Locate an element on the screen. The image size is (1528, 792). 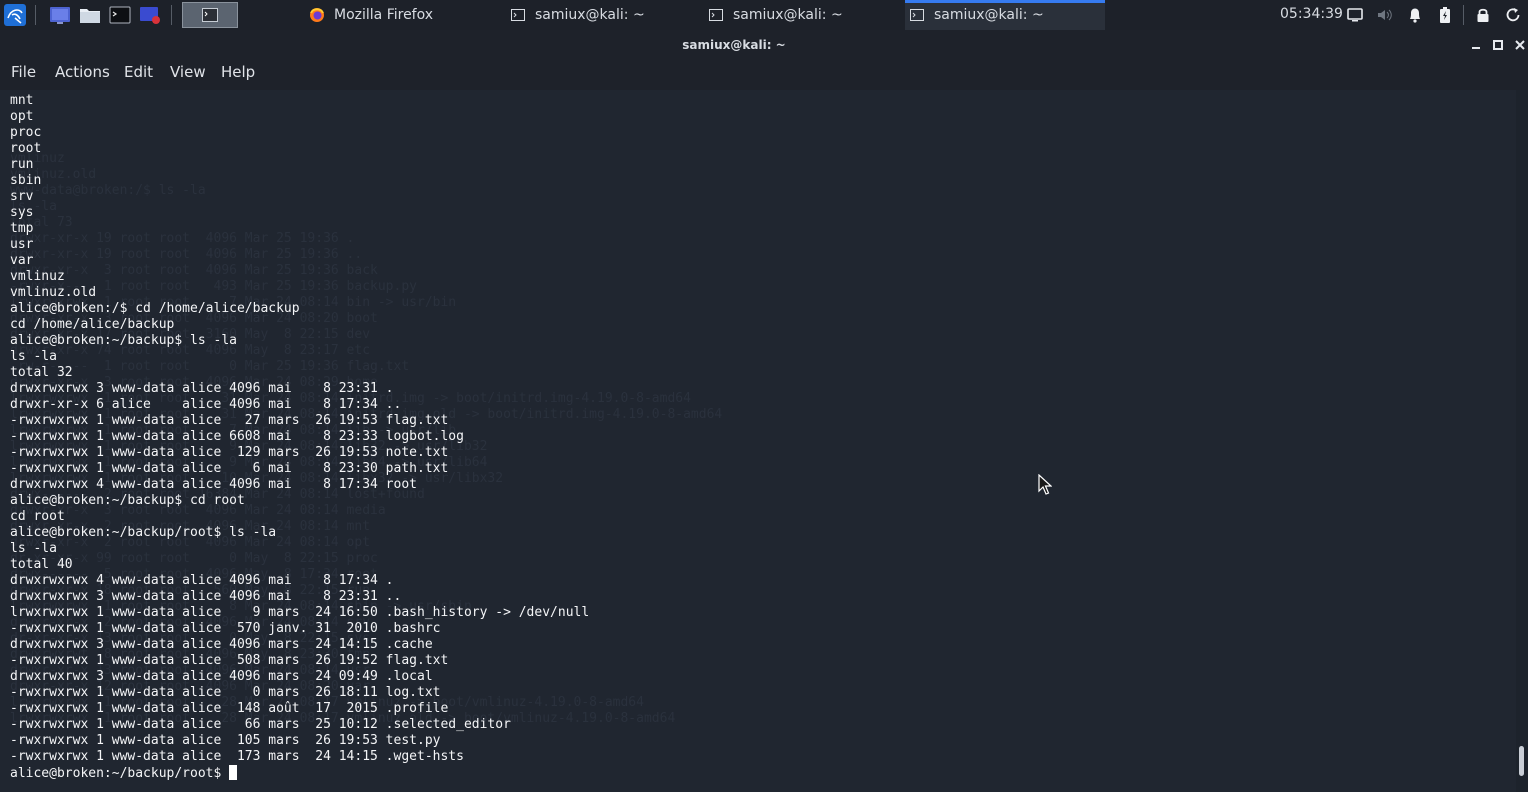
taskbar-item-terminal-2: samiux@kali: ~ is located at coordinates (800, 15).